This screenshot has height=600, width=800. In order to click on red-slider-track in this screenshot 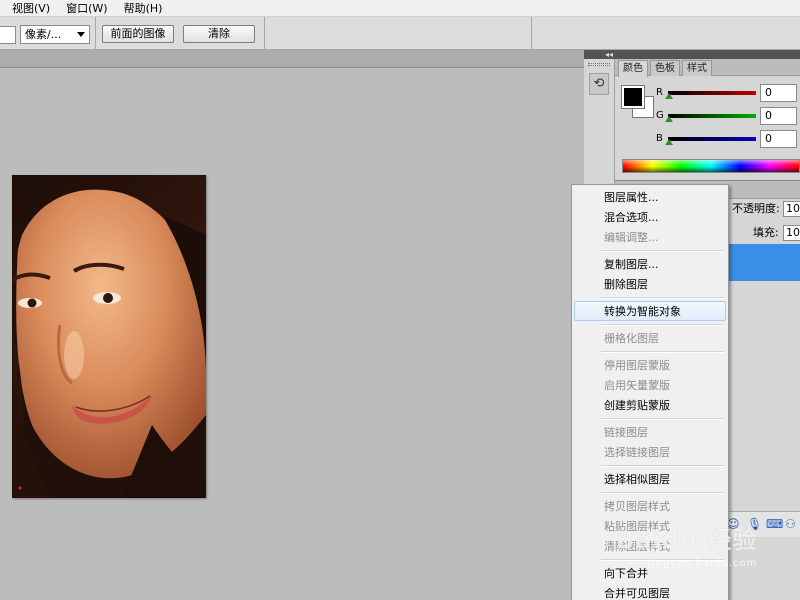, I will do `click(712, 93)`.